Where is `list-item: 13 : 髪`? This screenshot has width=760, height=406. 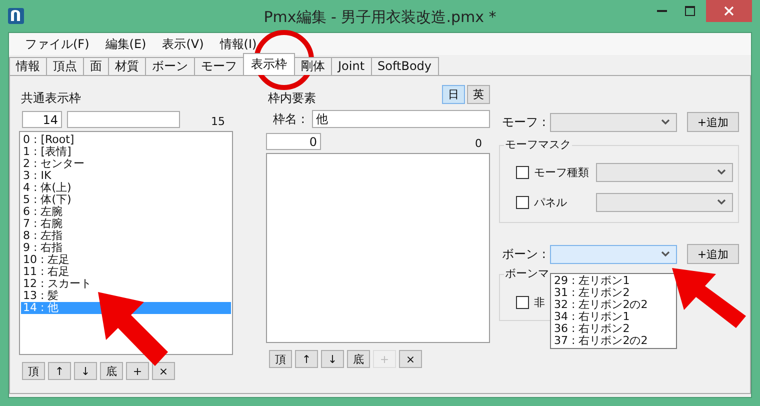 list-item: 13 : 髪 is located at coordinates (126, 296).